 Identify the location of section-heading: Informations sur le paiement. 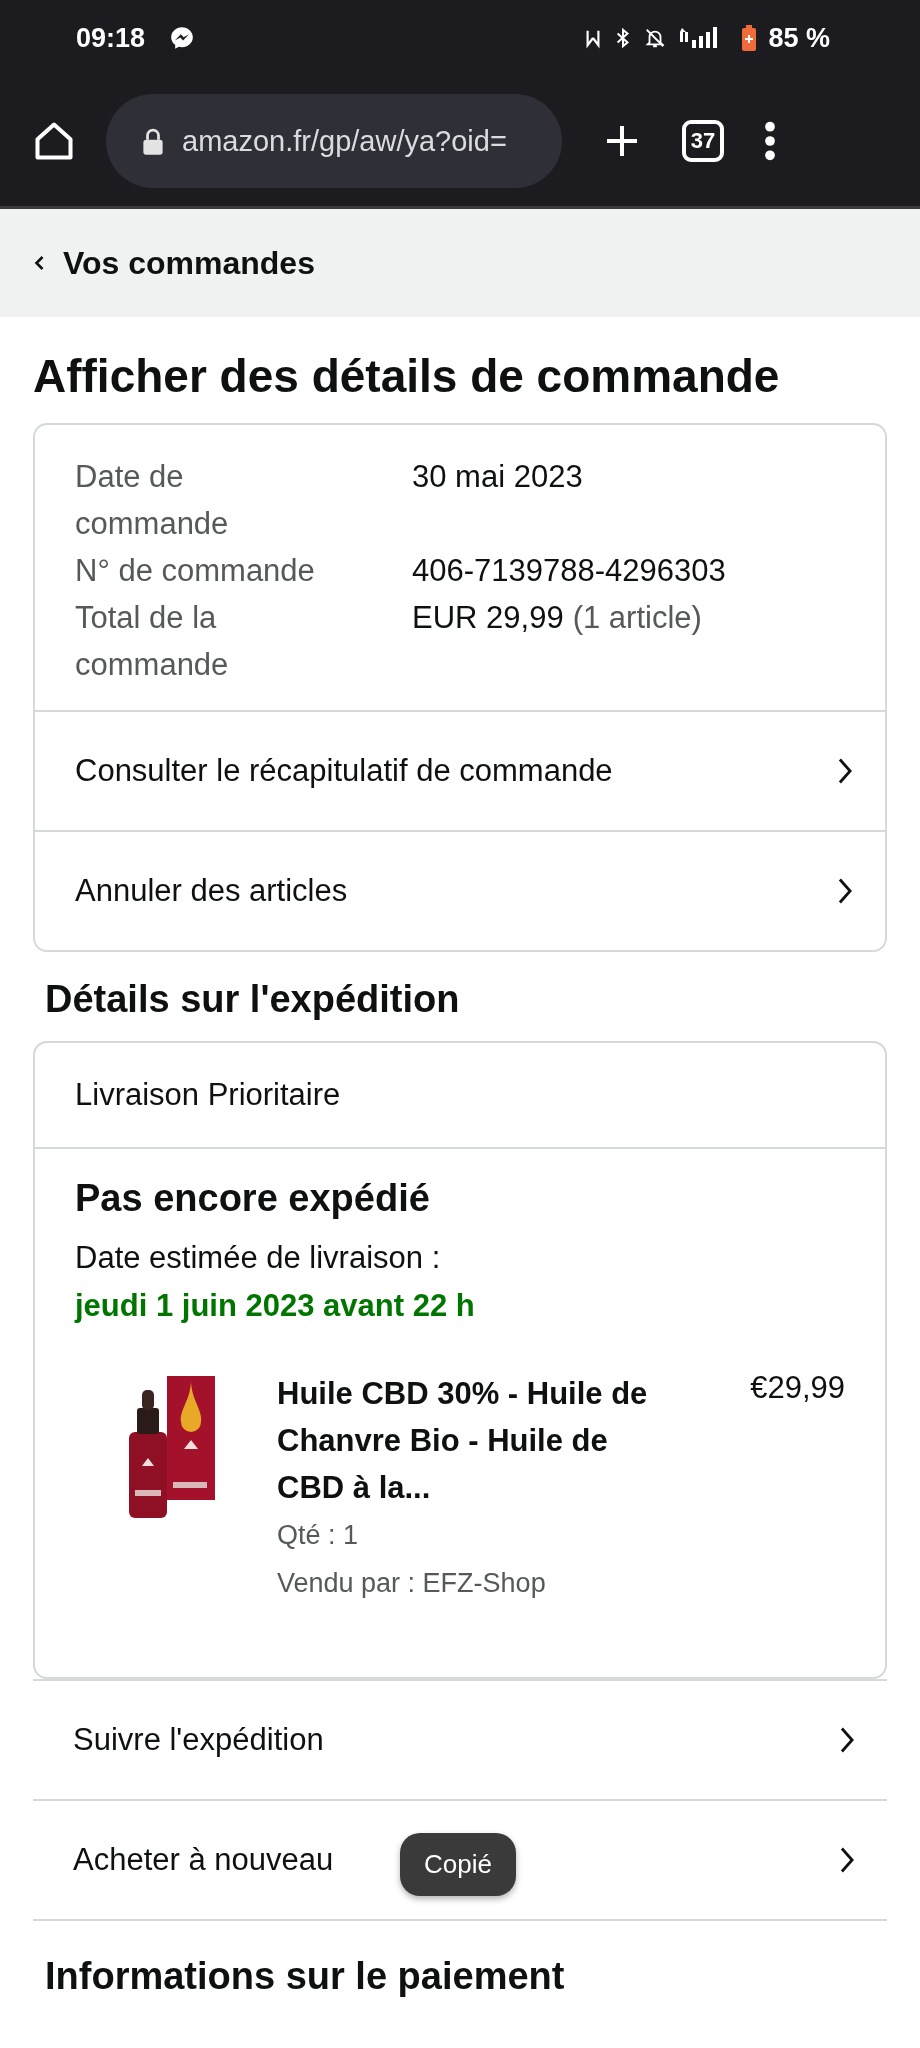
(305, 1976).